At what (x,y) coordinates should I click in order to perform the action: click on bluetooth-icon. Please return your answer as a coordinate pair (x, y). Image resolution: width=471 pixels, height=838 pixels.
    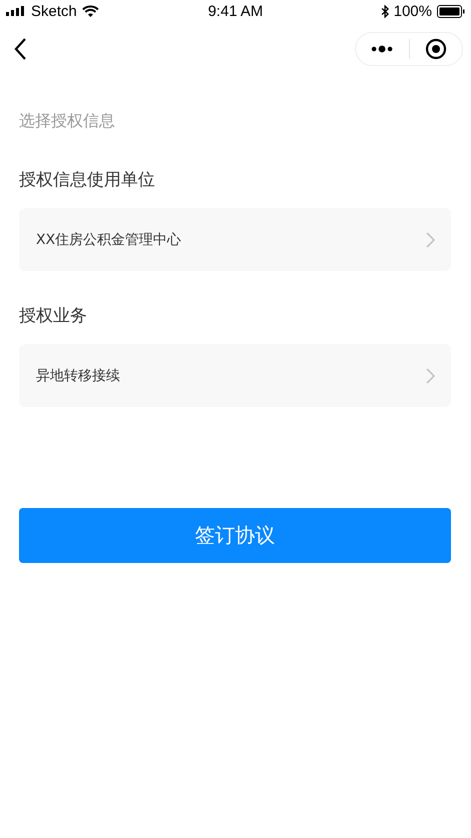
    Looking at the image, I should click on (384, 11).